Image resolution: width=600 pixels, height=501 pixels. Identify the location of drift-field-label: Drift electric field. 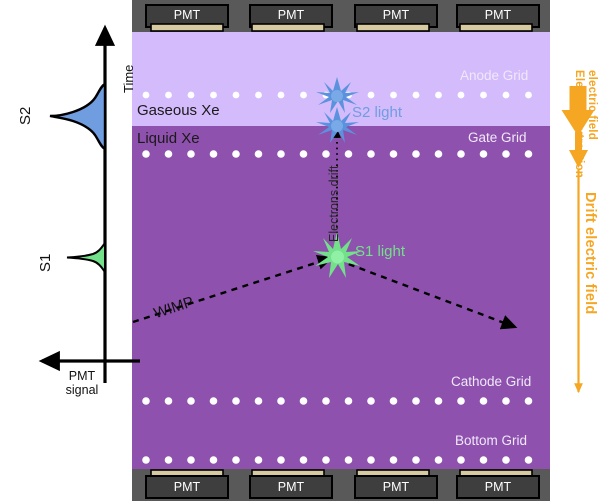
(590, 253).